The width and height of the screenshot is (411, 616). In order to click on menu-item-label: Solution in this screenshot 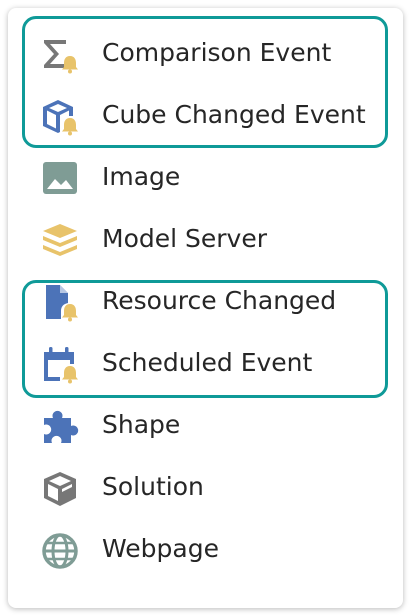, I will do `click(153, 486)`.